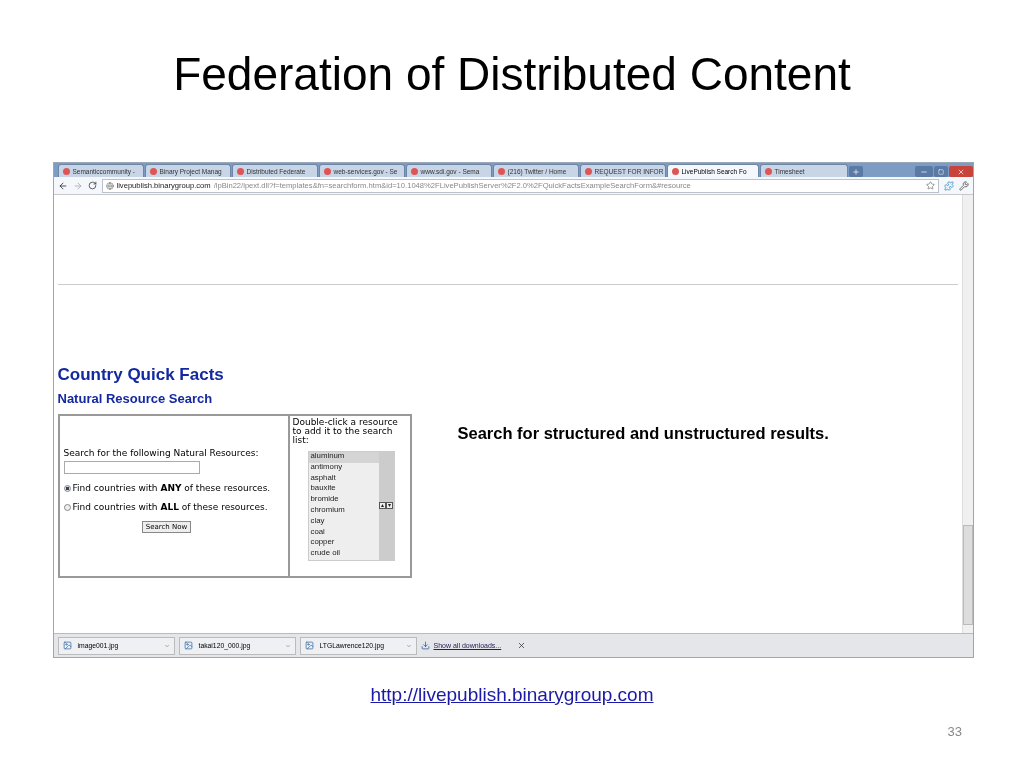 The image size is (1024, 768). I want to click on search-field, so click(131, 467).